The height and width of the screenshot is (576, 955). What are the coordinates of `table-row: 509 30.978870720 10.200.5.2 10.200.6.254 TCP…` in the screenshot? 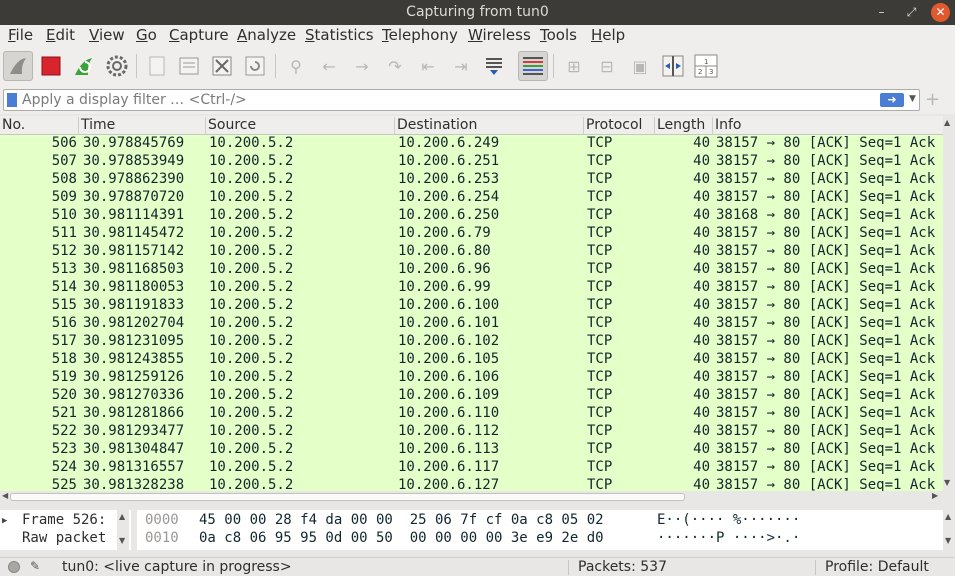 It's located at (471, 198).